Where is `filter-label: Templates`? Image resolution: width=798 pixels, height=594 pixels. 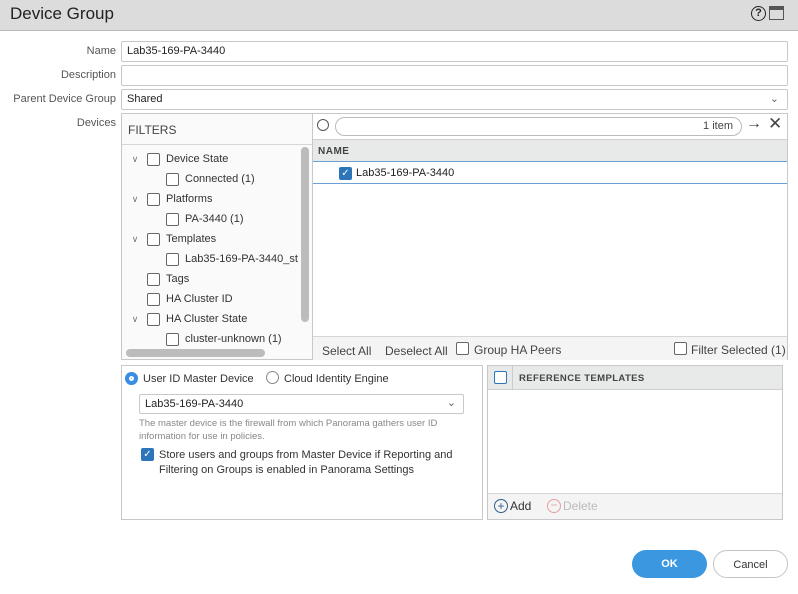
filter-label: Templates is located at coordinates (191, 239).